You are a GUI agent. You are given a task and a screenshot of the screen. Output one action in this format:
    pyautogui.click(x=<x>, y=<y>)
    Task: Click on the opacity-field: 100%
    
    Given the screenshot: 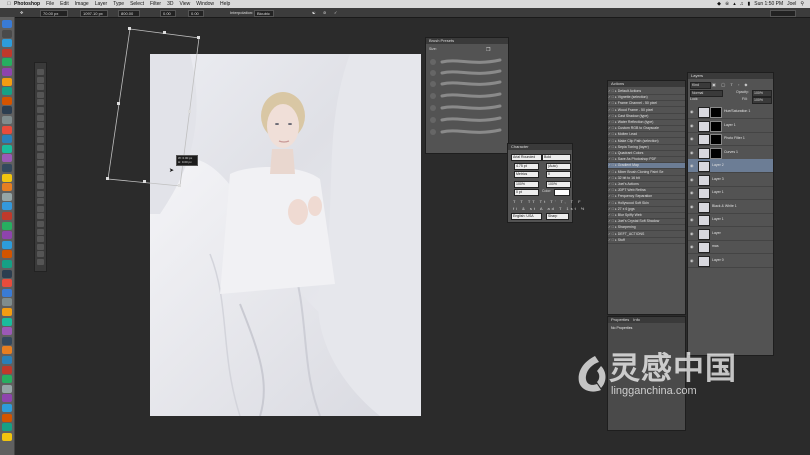 What is the action you would take?
    pyautogui.click(x=762, y=93)
    